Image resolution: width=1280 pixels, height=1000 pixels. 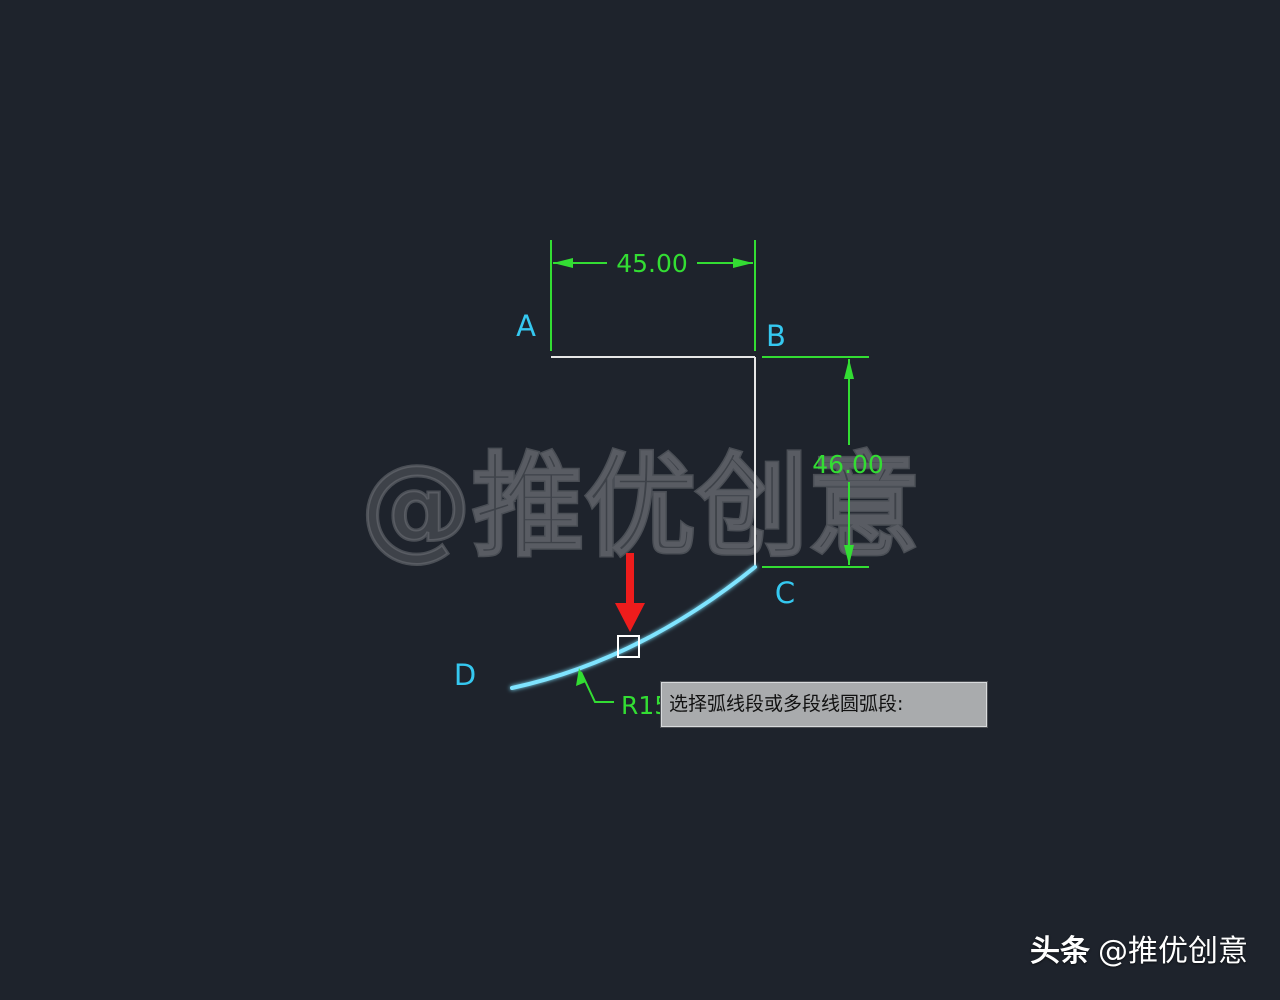 I want to click on dimension-arrow-up-icon, so click(x=849, y=369).